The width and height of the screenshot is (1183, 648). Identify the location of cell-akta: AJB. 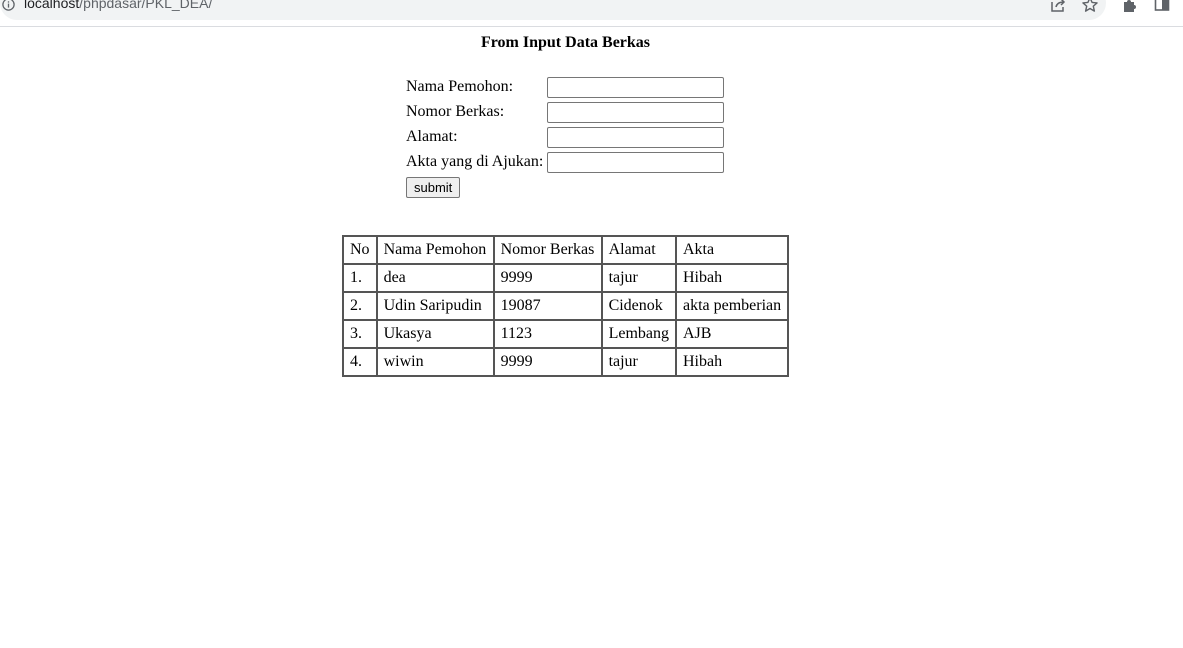
(732, 334).